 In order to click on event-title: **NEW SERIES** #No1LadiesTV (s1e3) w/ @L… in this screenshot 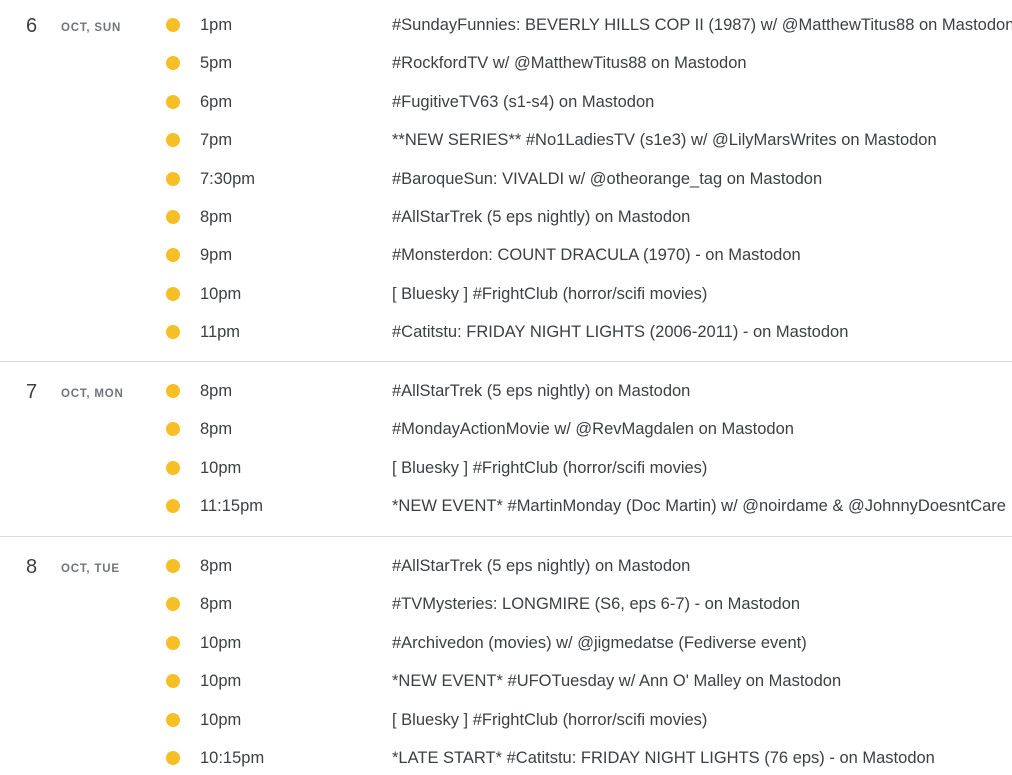, I will do `click(664, 140)`.